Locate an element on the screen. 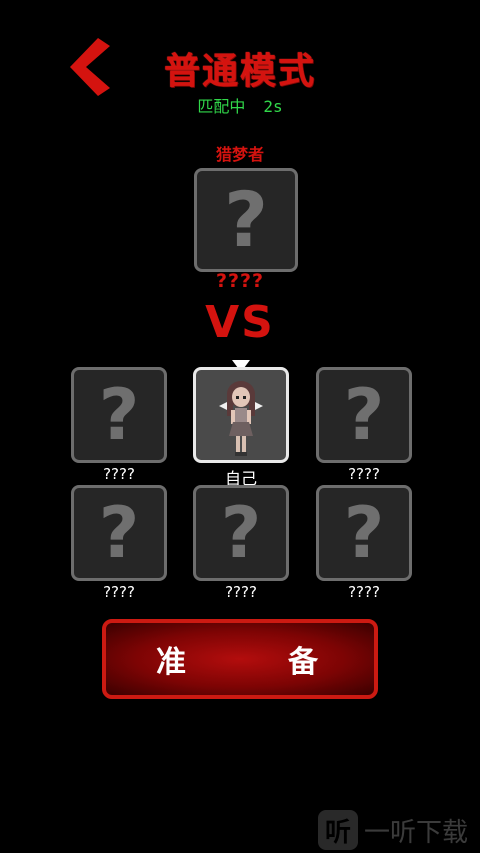 The height and width of the screenshot is (853, 480). matching-status: 匹配中 2s is located at coordinates (240, 105).